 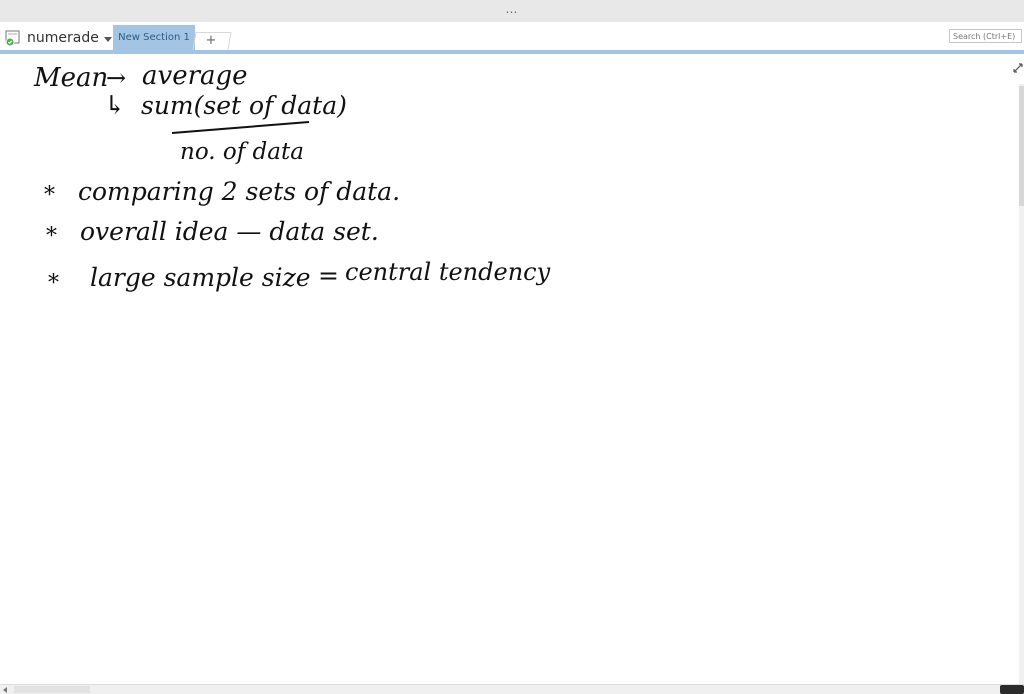 I want to click on bullet-3-text: large sample size, so click(x=200, y=277).